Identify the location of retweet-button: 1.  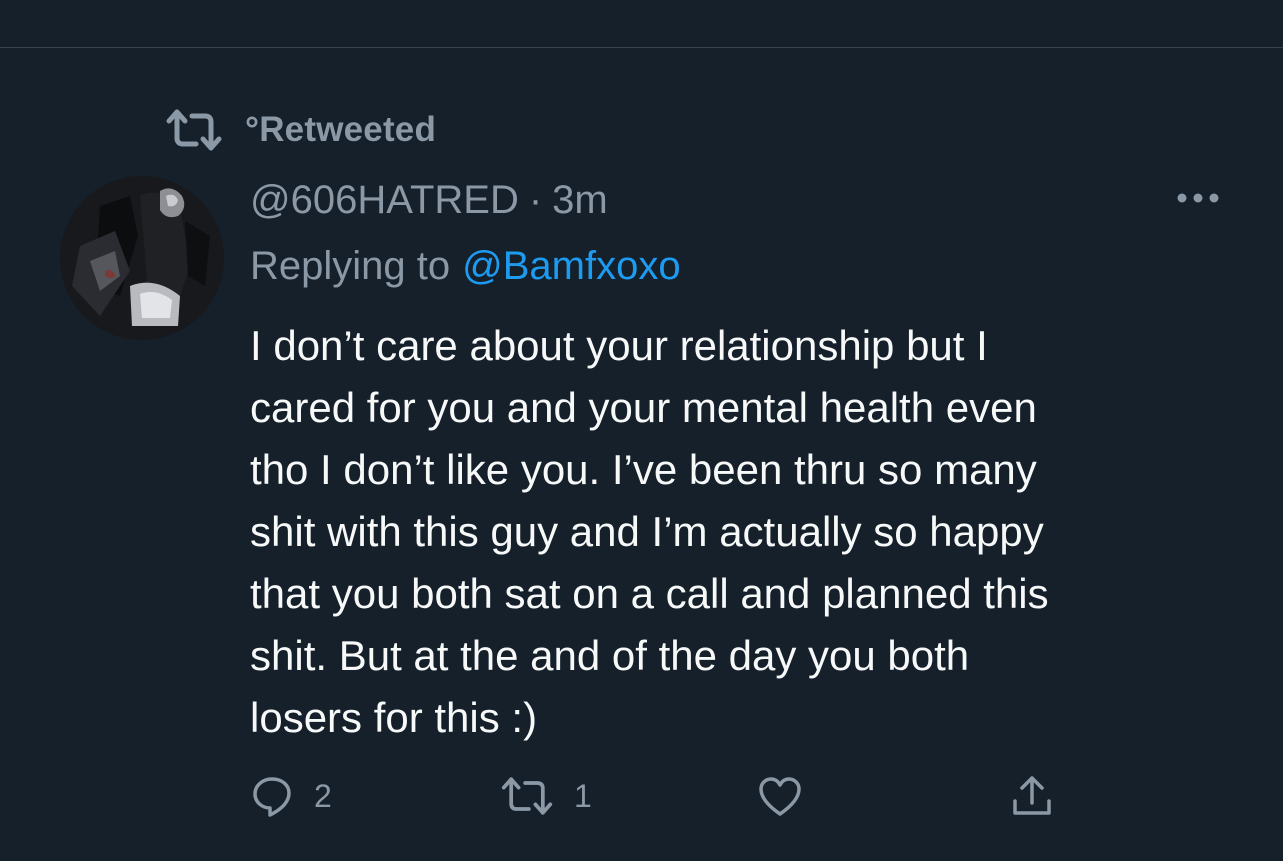
(546, 796).